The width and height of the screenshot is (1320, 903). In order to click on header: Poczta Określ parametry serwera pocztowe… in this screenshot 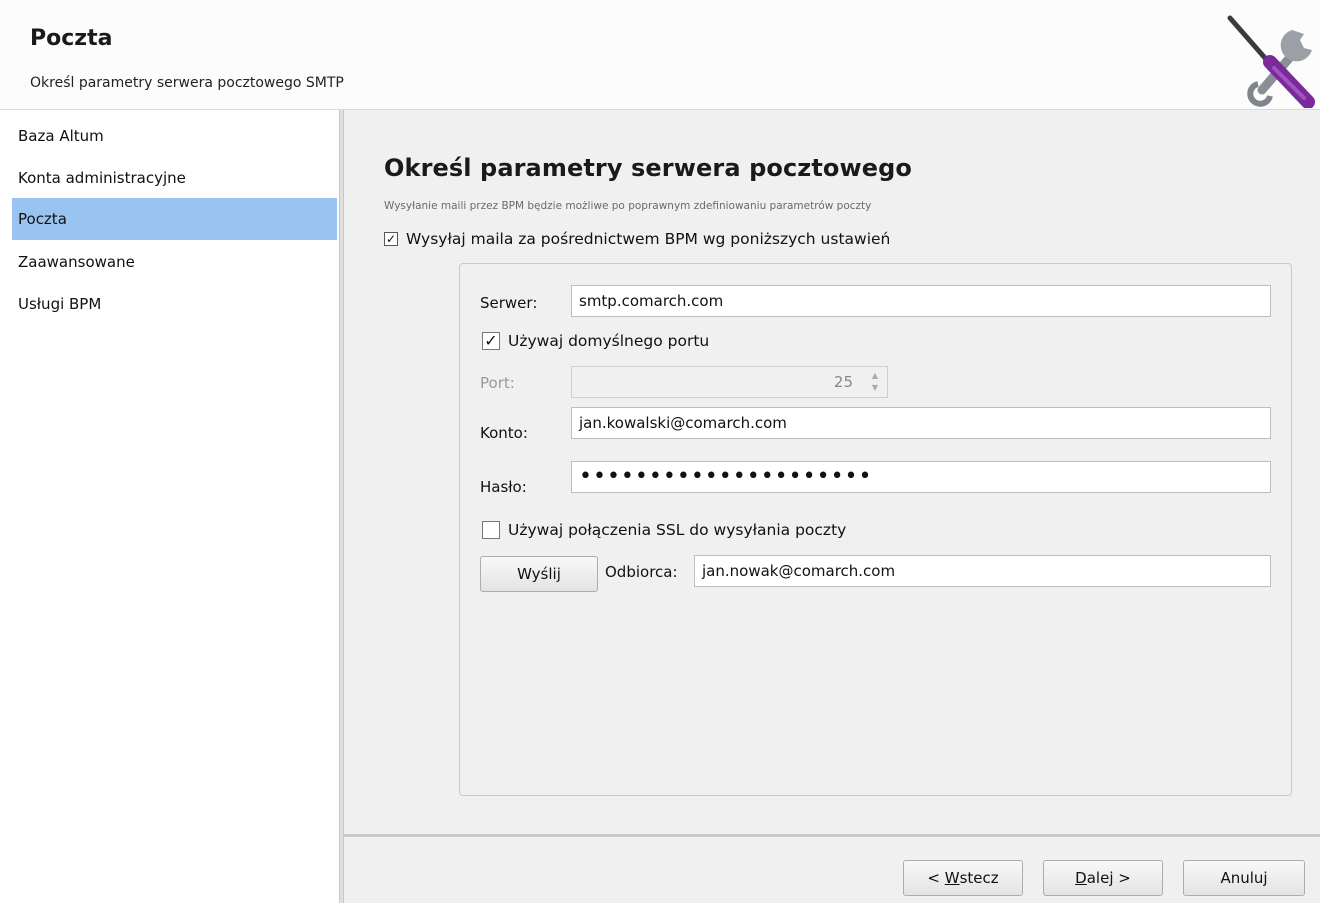, I will do `click(660, 55)`.